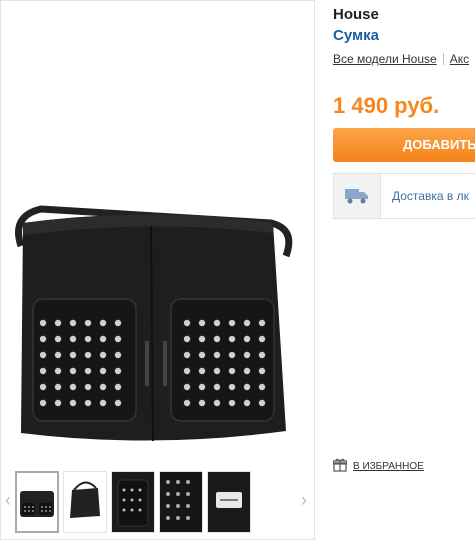 The width and height of the screenshot is (475, 549). I want to click on link-divider, so click(443, 59).